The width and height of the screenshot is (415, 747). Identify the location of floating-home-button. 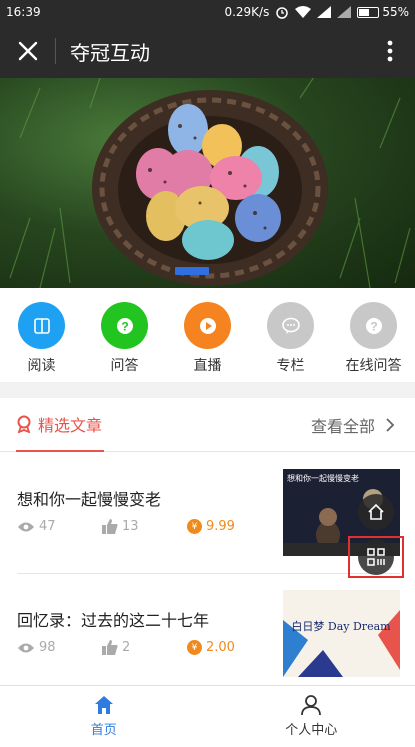
(376, 512).